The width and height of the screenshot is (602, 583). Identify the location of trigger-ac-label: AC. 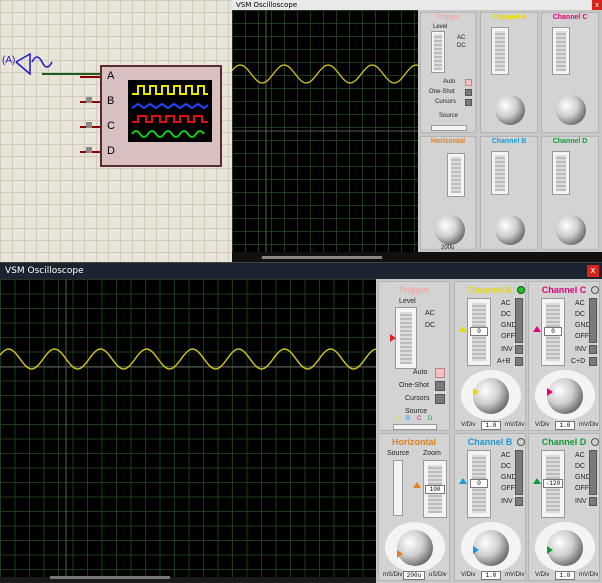
(430, 313).